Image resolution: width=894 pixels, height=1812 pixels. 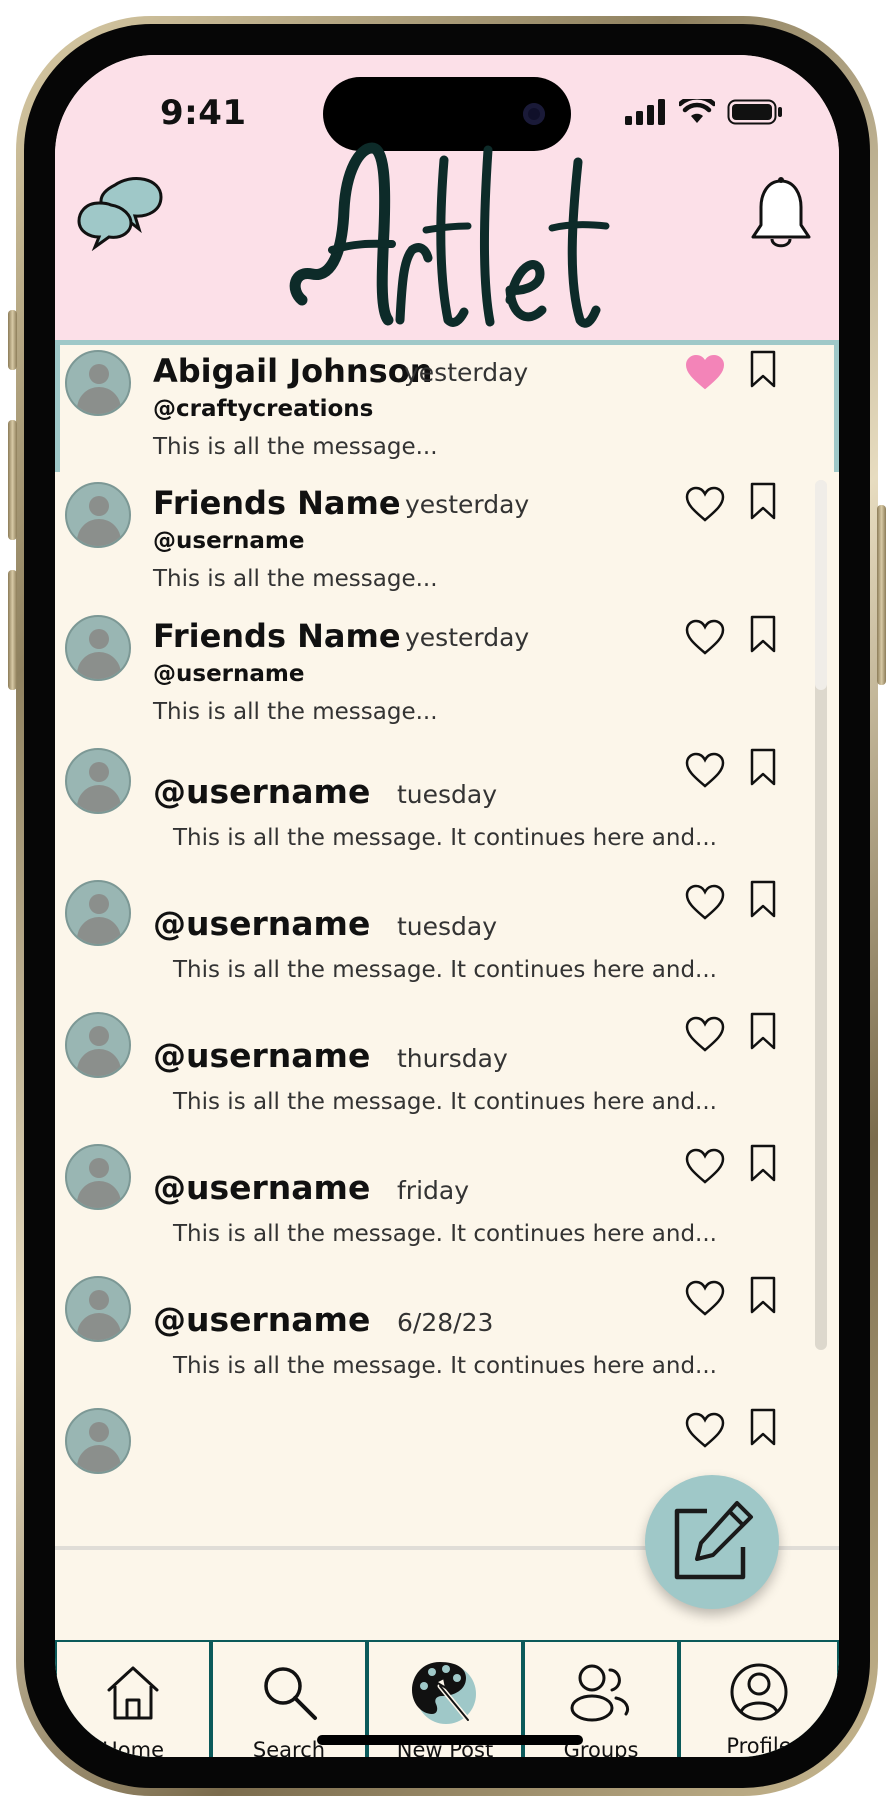 What do you see at coordinates (293, 371) in the screenshot?
I see `sender-name: Abigail Johnson` at bounding box center [293, 371].